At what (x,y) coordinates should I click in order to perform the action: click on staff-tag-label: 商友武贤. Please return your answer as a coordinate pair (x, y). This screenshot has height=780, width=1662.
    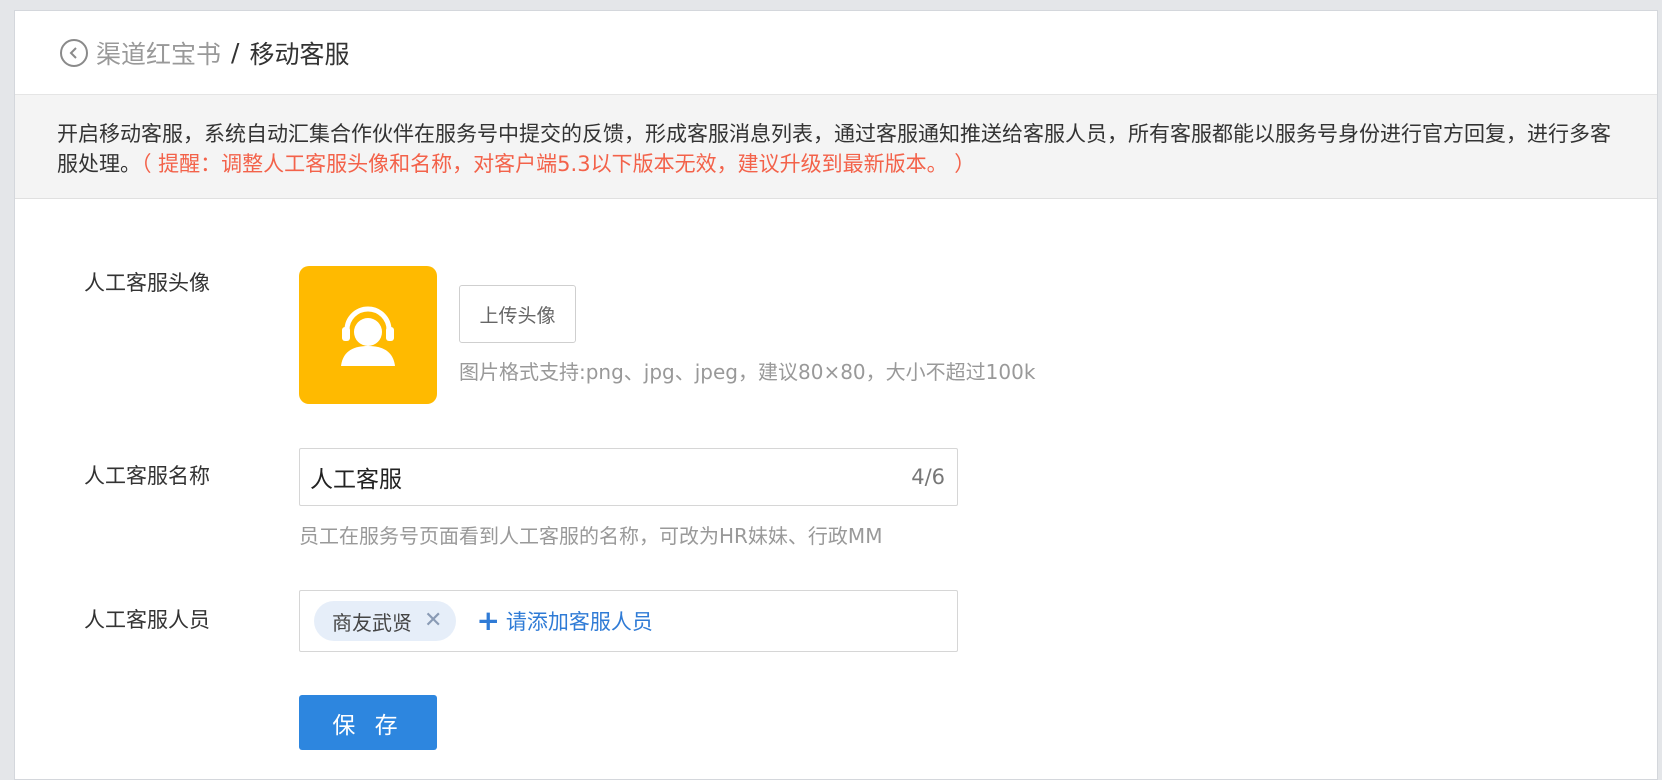
    Looking at the image, I should click on (372, 622).